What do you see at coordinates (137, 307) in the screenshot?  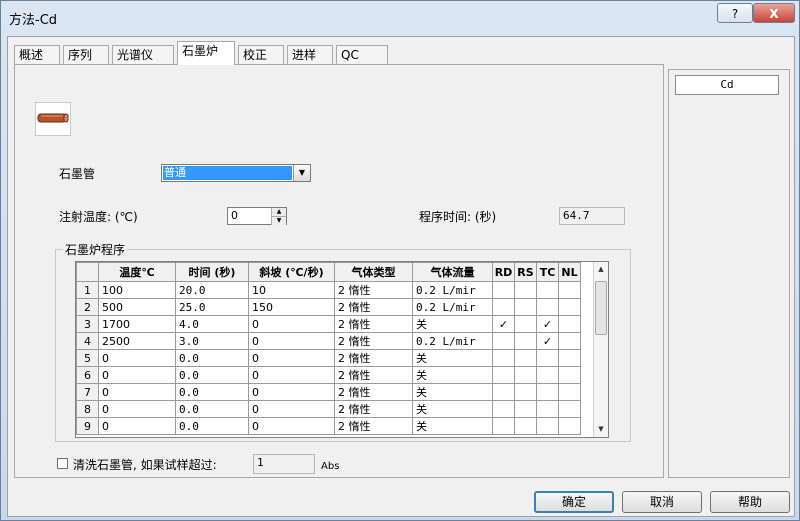 I see `temp-cell: 500` at bounding box center [137, 307].